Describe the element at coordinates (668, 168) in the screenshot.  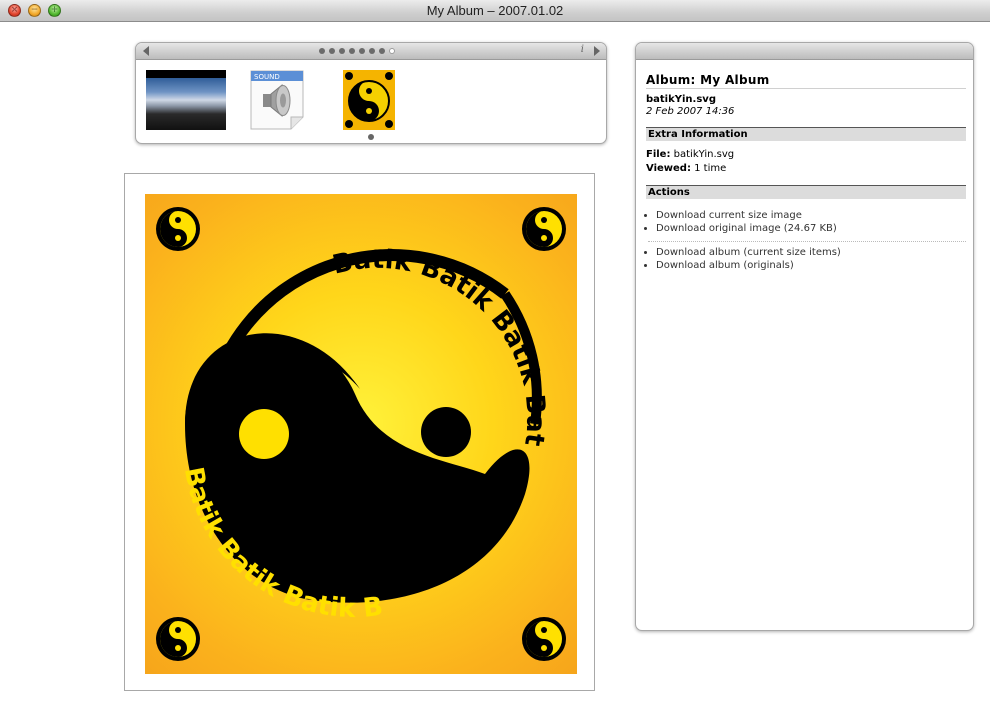
I see `viewed-label: Viewed:` at that location.